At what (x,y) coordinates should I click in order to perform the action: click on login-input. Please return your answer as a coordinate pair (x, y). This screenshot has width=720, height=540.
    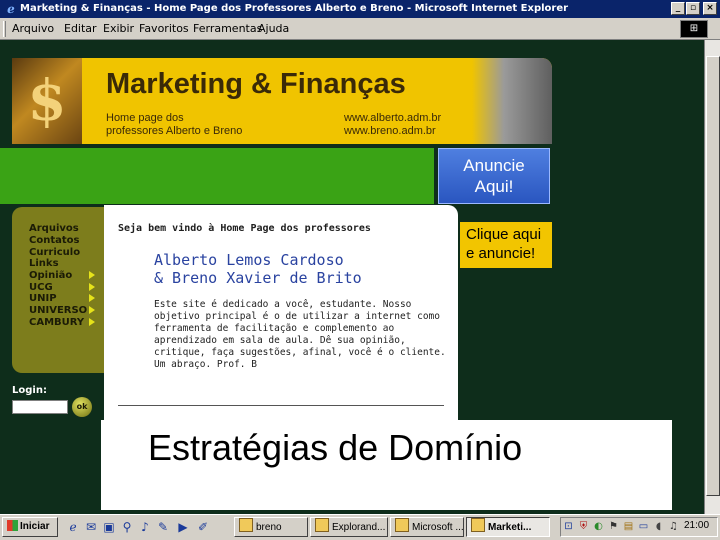
    Looking at the image, I should click on (40, 407).